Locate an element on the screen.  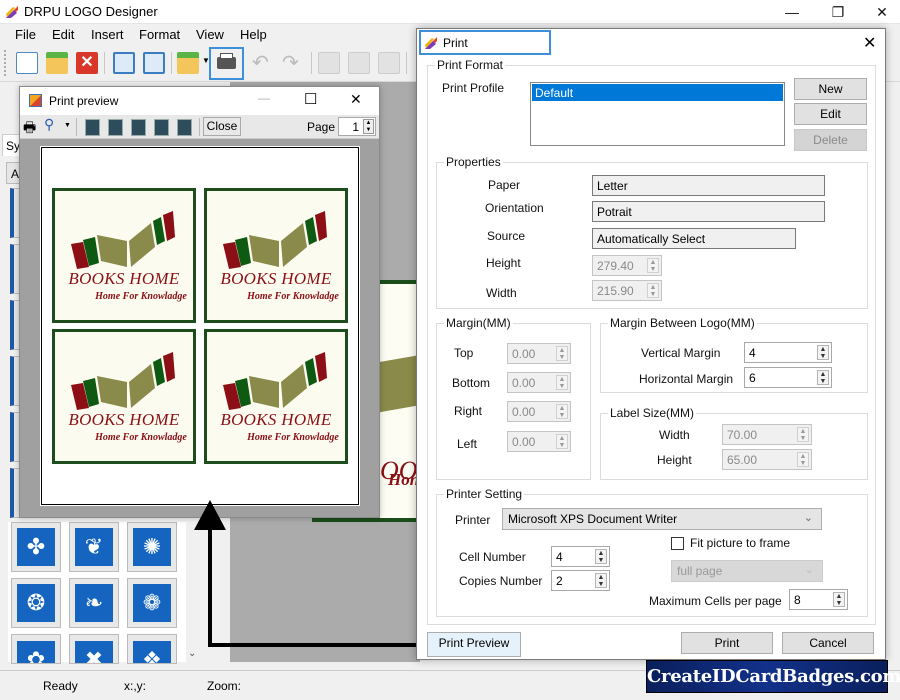
save-as-icon is located at coordinates (154, 63).